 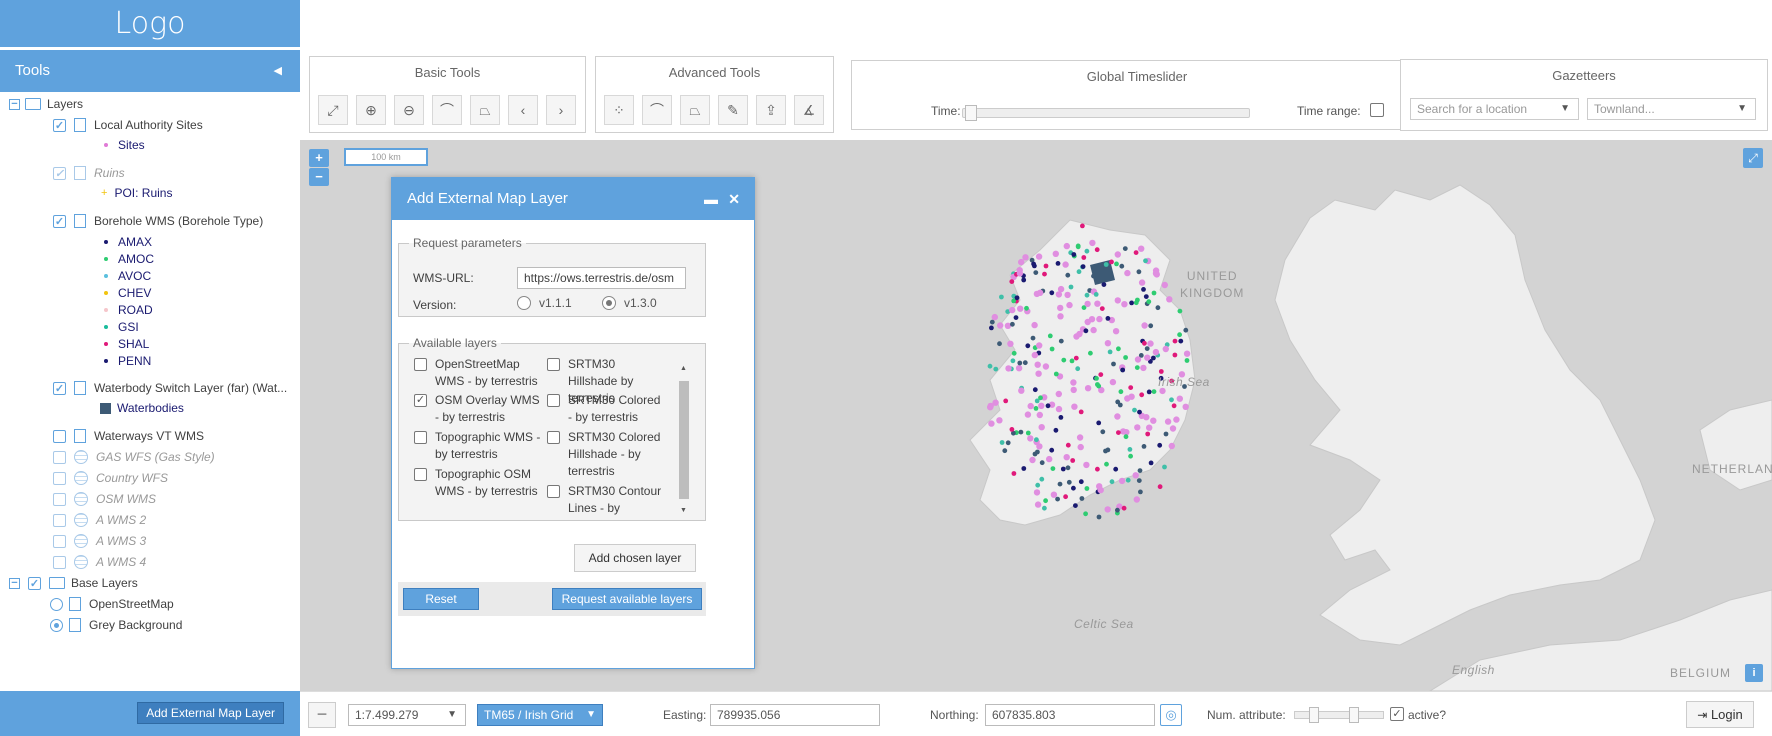 I want to click on scrollbar-thumb, so click(x=684, y=440).